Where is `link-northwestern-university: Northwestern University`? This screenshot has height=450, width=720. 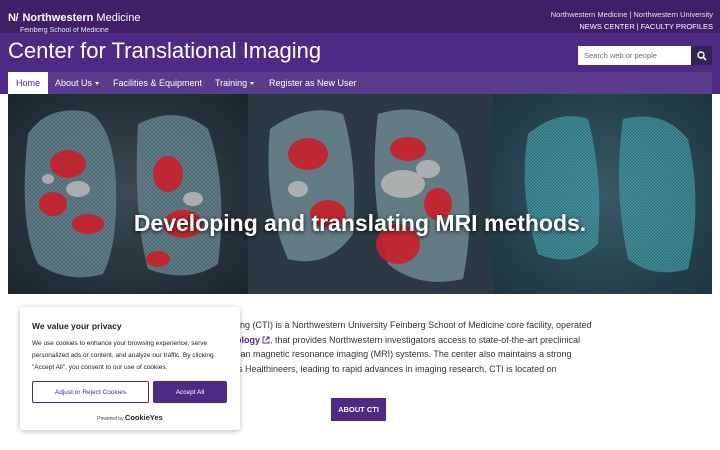 link-northwestern-university: Northwestern University is located at coordinates (673, 14).